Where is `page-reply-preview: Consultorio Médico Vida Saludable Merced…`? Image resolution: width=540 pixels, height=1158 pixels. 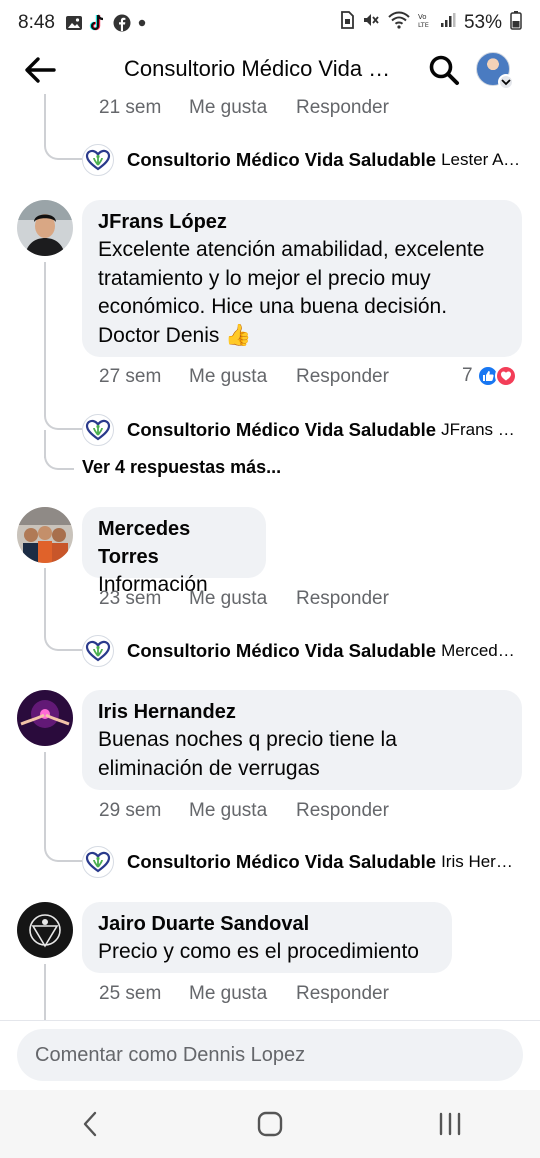
page-reply-preview: Consultorio Médico Vida Saludable Merced… is located at coordinates (302, 651).